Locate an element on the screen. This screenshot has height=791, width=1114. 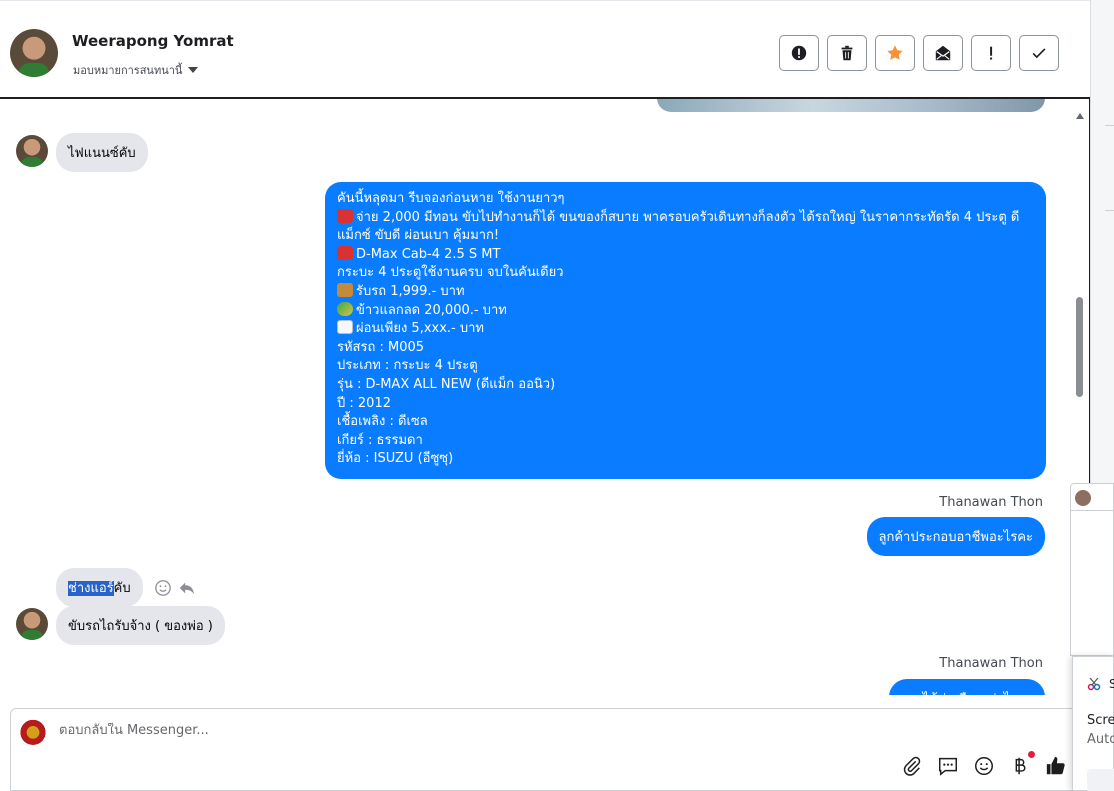
spam-icon is located at coordinates (799, 53).